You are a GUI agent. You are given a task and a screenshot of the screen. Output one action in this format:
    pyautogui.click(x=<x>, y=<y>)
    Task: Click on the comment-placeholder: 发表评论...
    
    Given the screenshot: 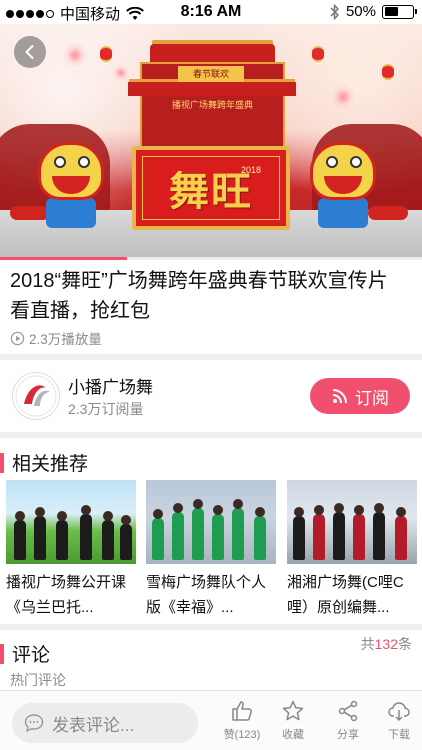 What is the action you would take?
    pyautogui.click(x=93, y=725)
    